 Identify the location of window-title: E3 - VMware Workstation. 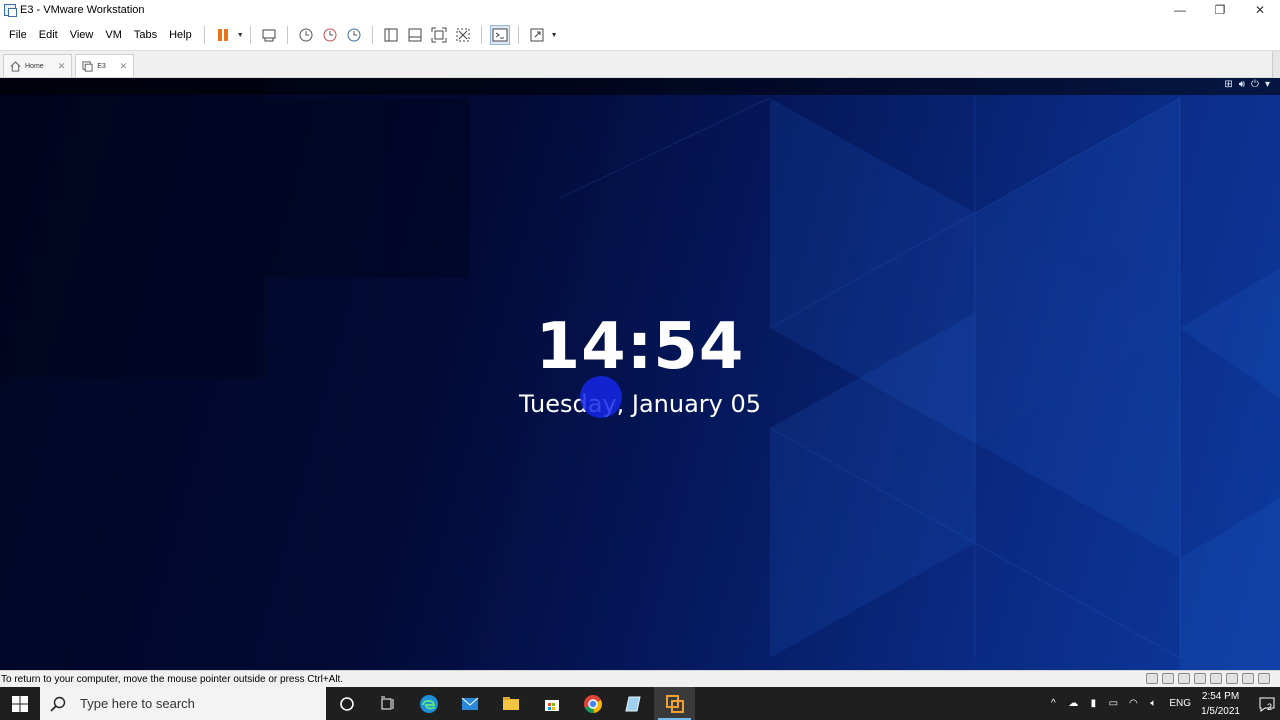
(82, 10).